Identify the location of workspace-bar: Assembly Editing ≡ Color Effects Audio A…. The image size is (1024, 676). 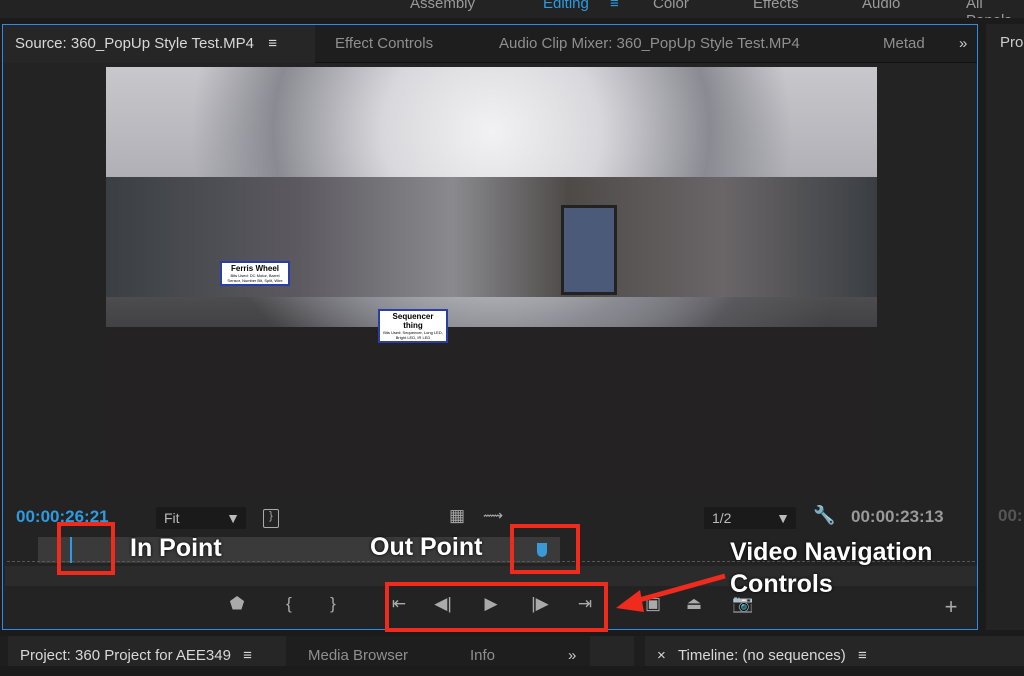
(512, 9).